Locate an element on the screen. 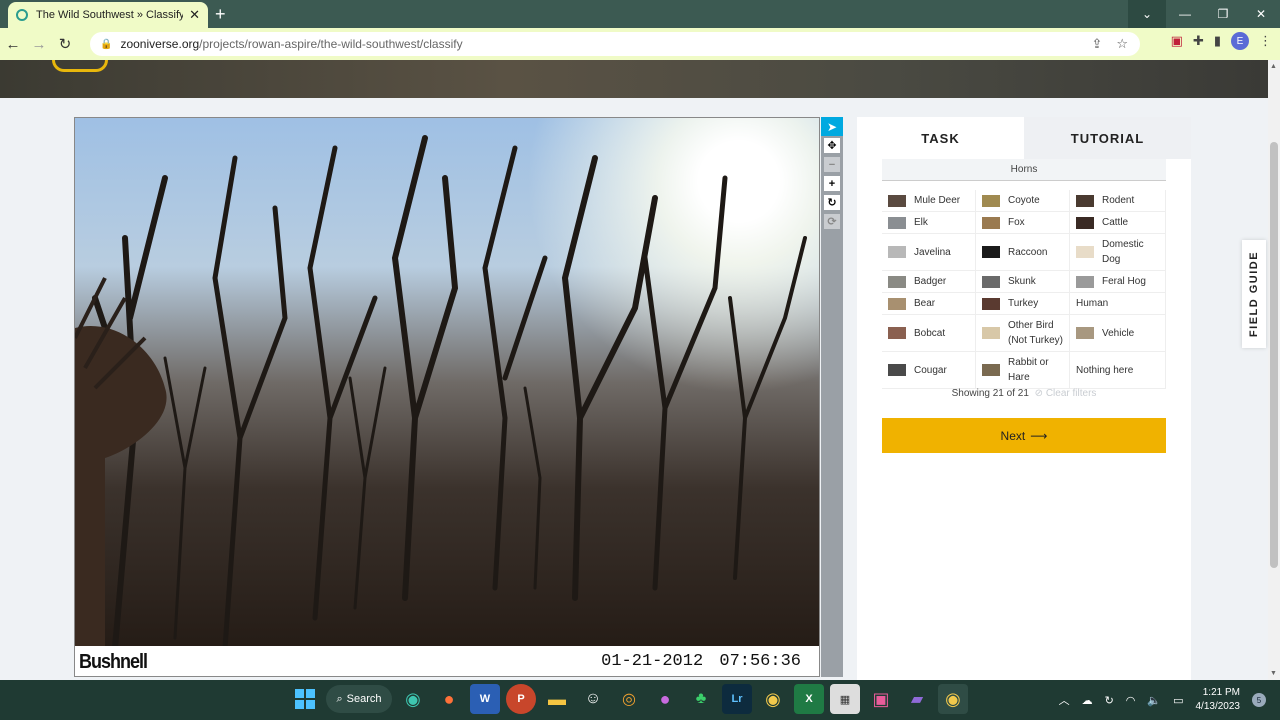 The image size is (1280, 720). rotate-button: ↻ is located at coordinates (832, 202).